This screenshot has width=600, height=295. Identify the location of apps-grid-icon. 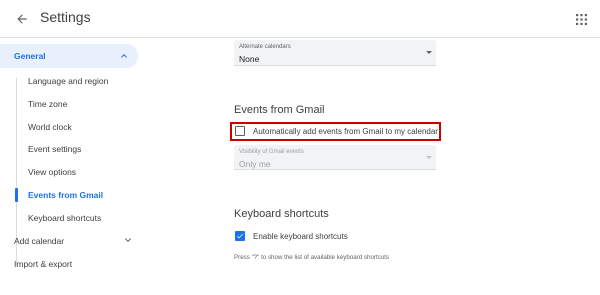
(581, 19).